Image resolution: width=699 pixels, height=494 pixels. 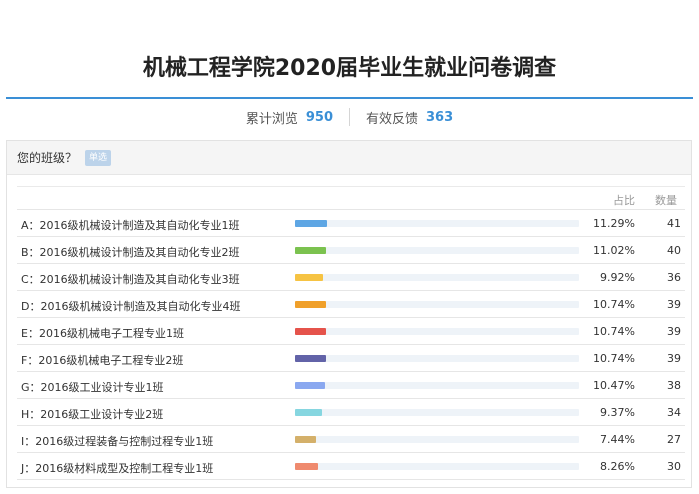 What do you see at coordinates (614, 385) in the screenshot?
I see `option-percentage: 10.47%` at bounding box center [614, 385].